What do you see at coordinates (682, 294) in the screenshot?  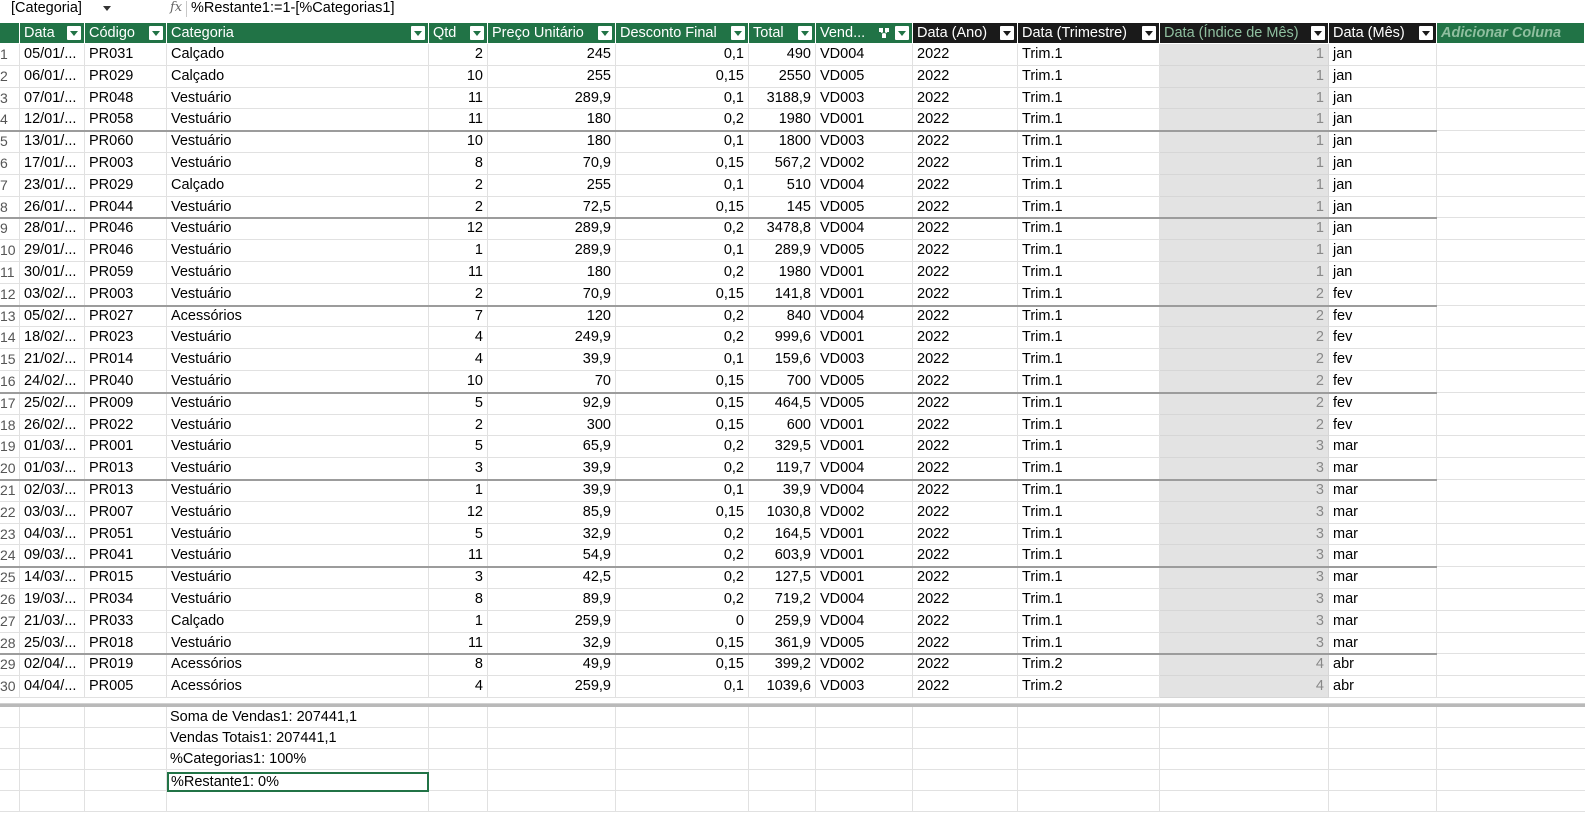 I see `table-cell: 0,15` at bounding box center [682, 294].